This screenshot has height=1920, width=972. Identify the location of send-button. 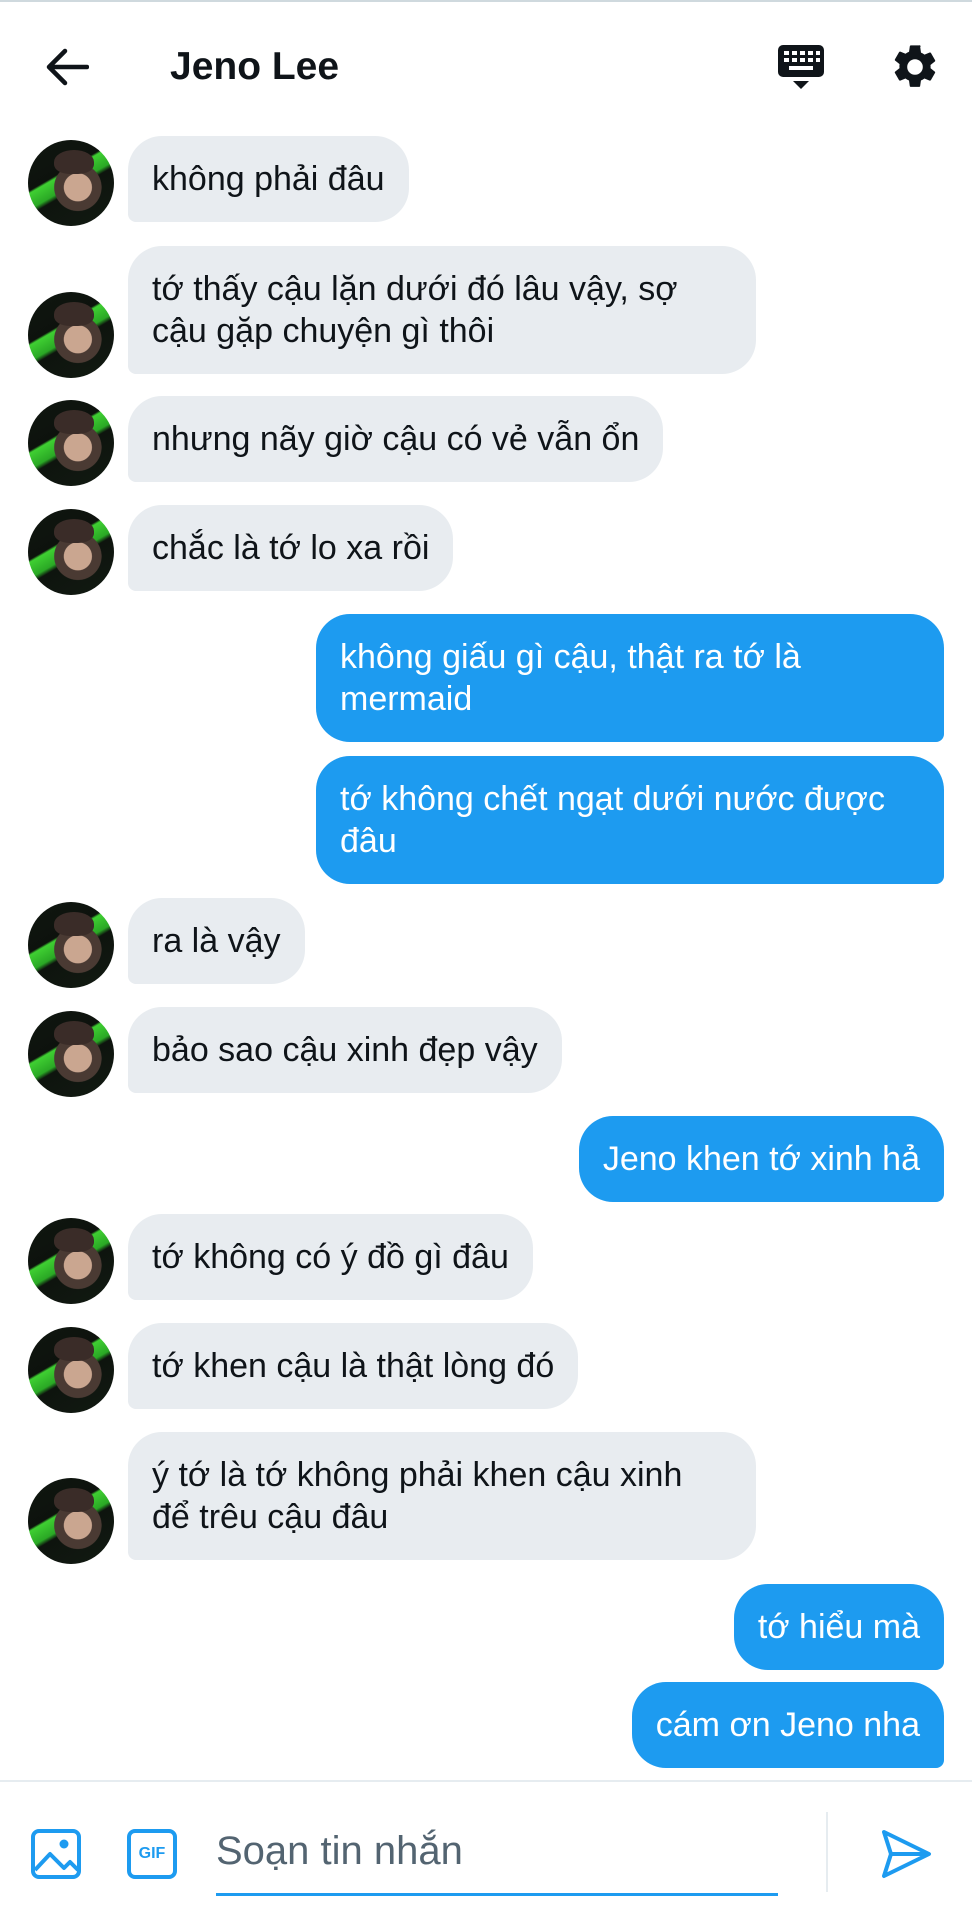
(906, 1854).